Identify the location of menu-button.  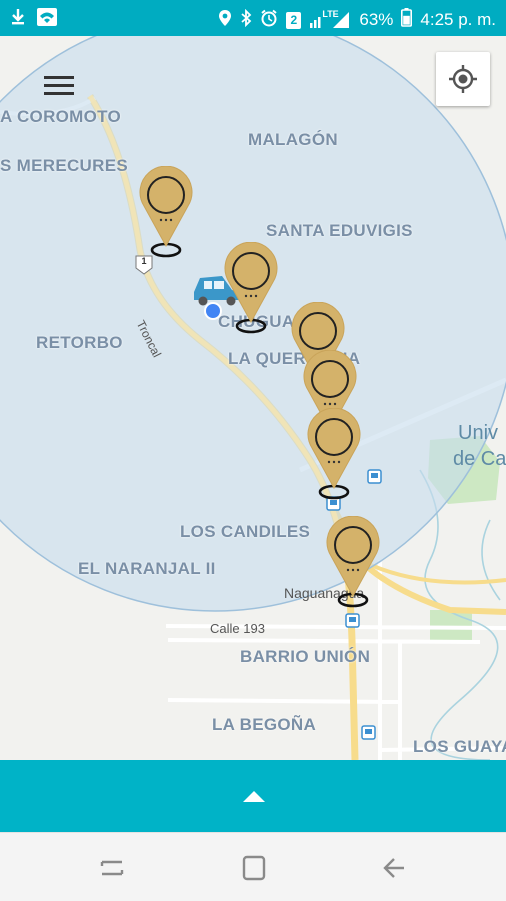
(60, 86).